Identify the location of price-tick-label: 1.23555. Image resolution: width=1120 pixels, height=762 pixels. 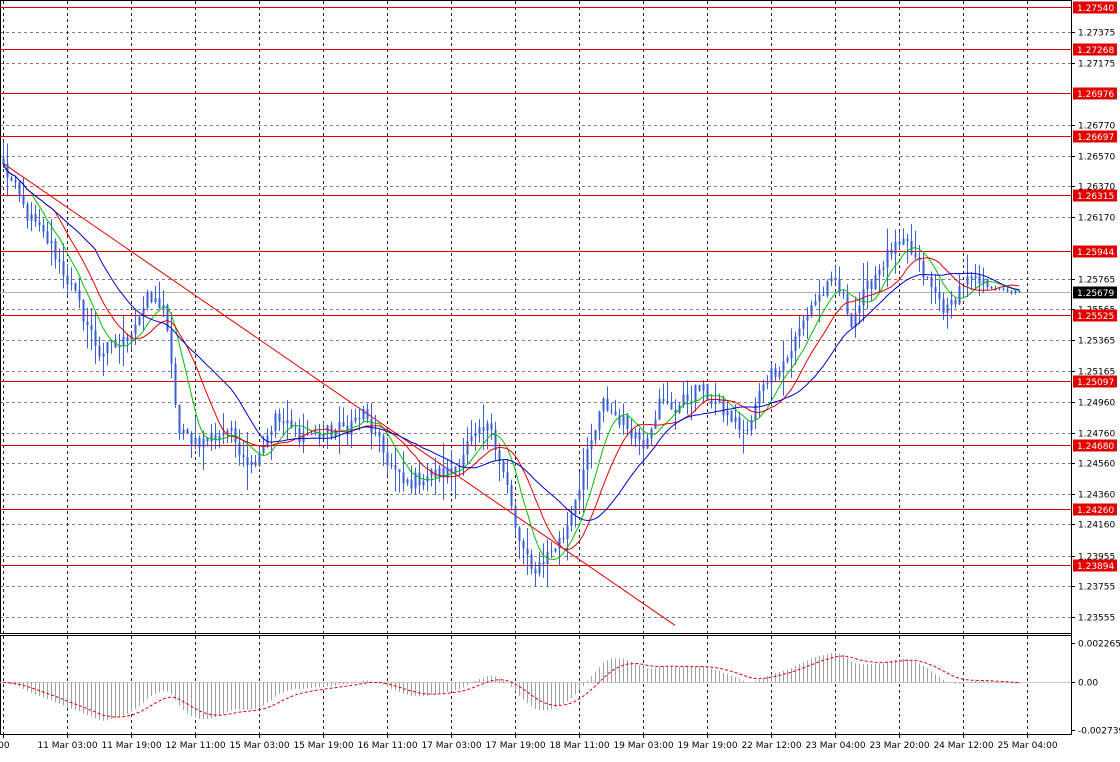
(1096, 619).